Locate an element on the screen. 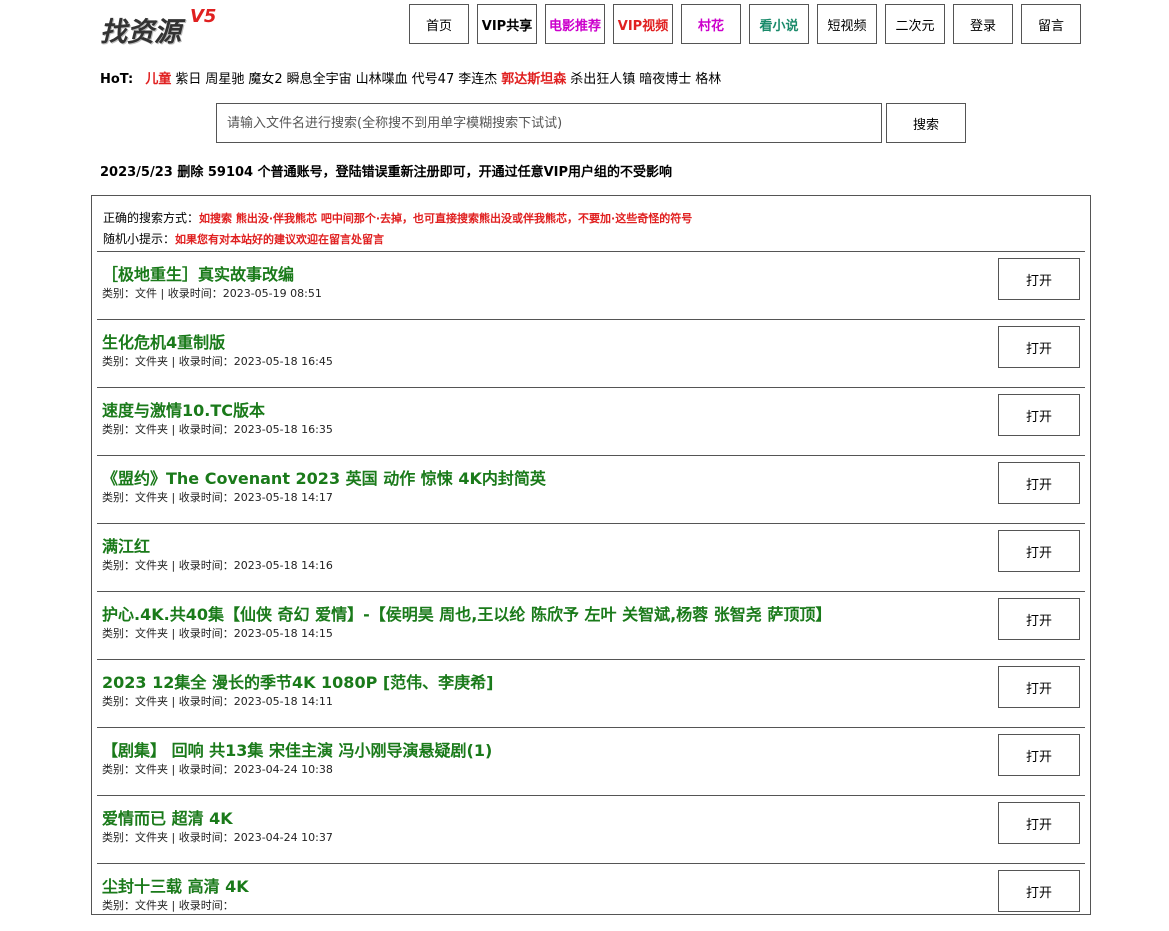  hot-keyword-link: 格林 is located at coordinates (708, 79).